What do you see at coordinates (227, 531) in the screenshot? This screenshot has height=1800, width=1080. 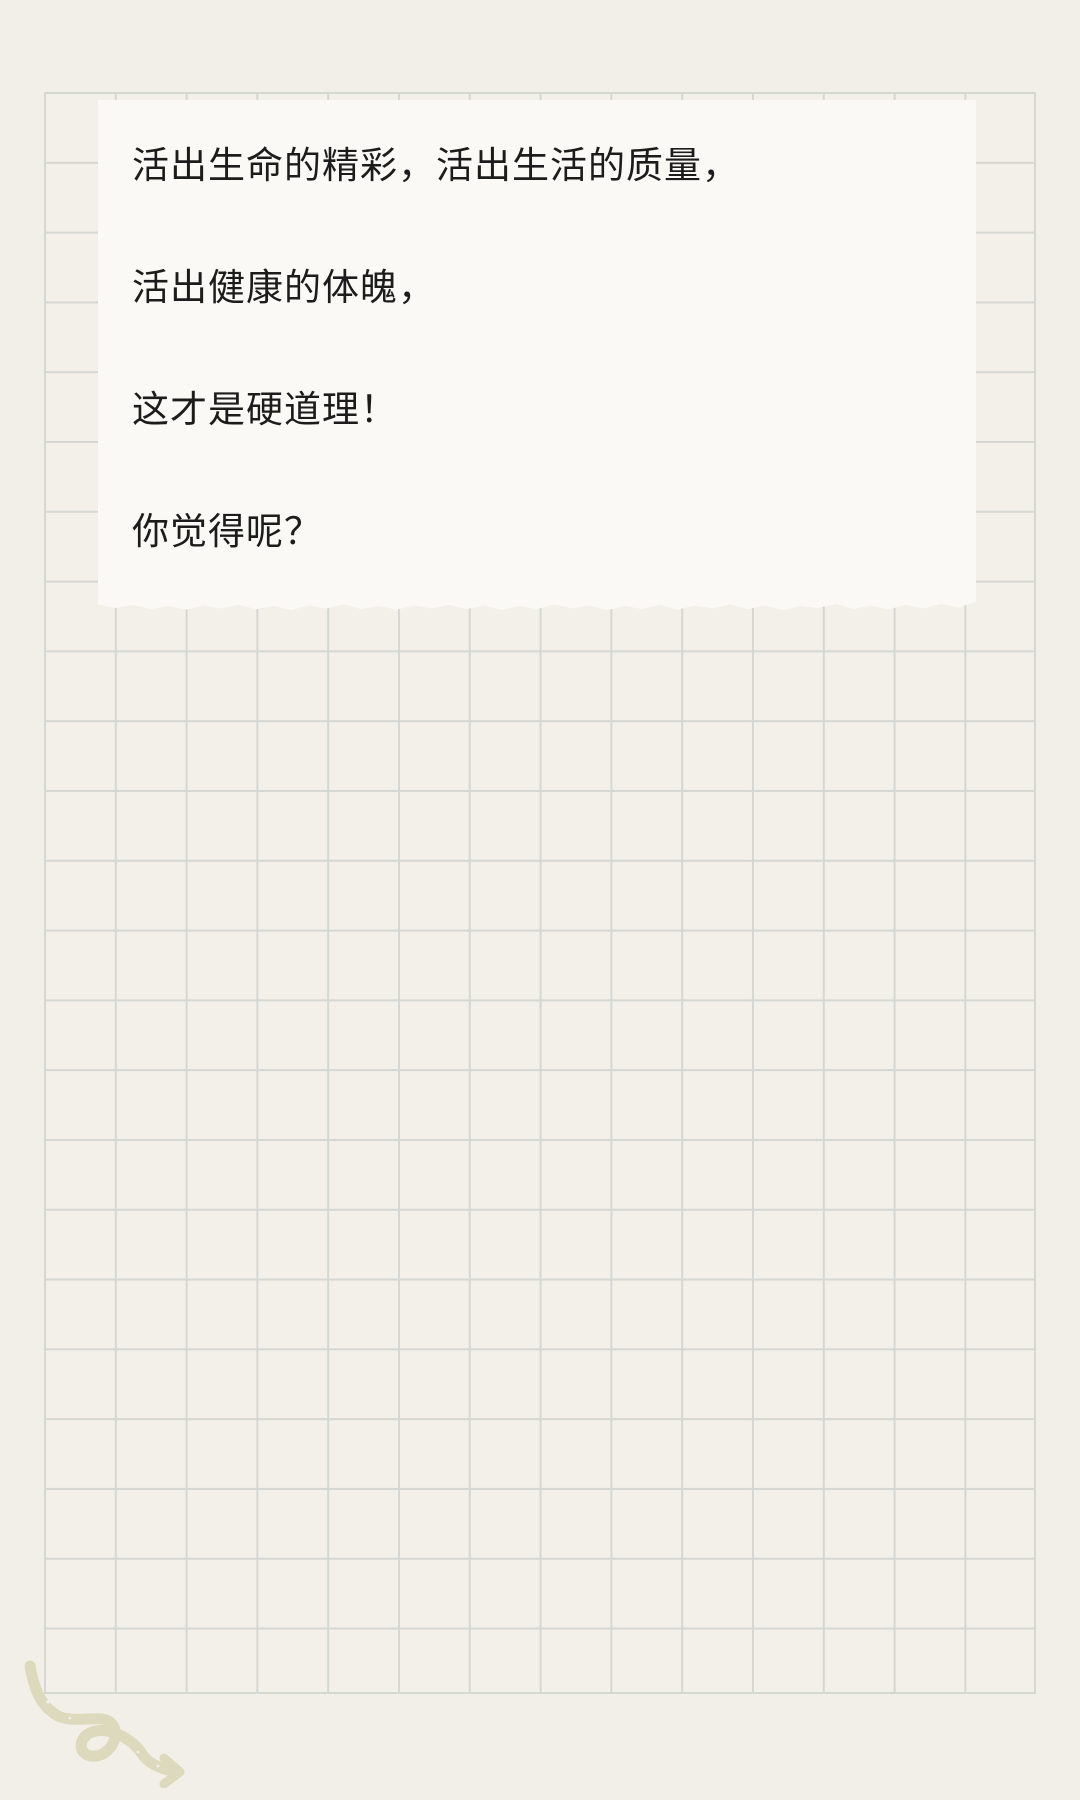 I see `note-line-4: 你觉得呢？` at bounding box center [227, 531].